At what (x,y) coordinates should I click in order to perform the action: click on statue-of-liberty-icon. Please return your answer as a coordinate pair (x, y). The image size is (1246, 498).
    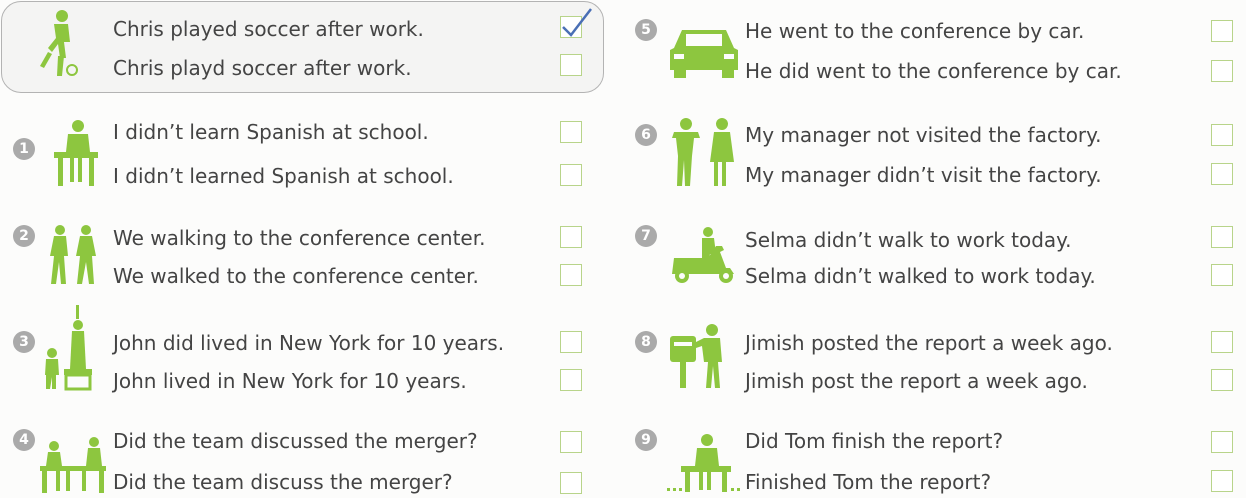
    Looking at the image, I should click on (74, 350).